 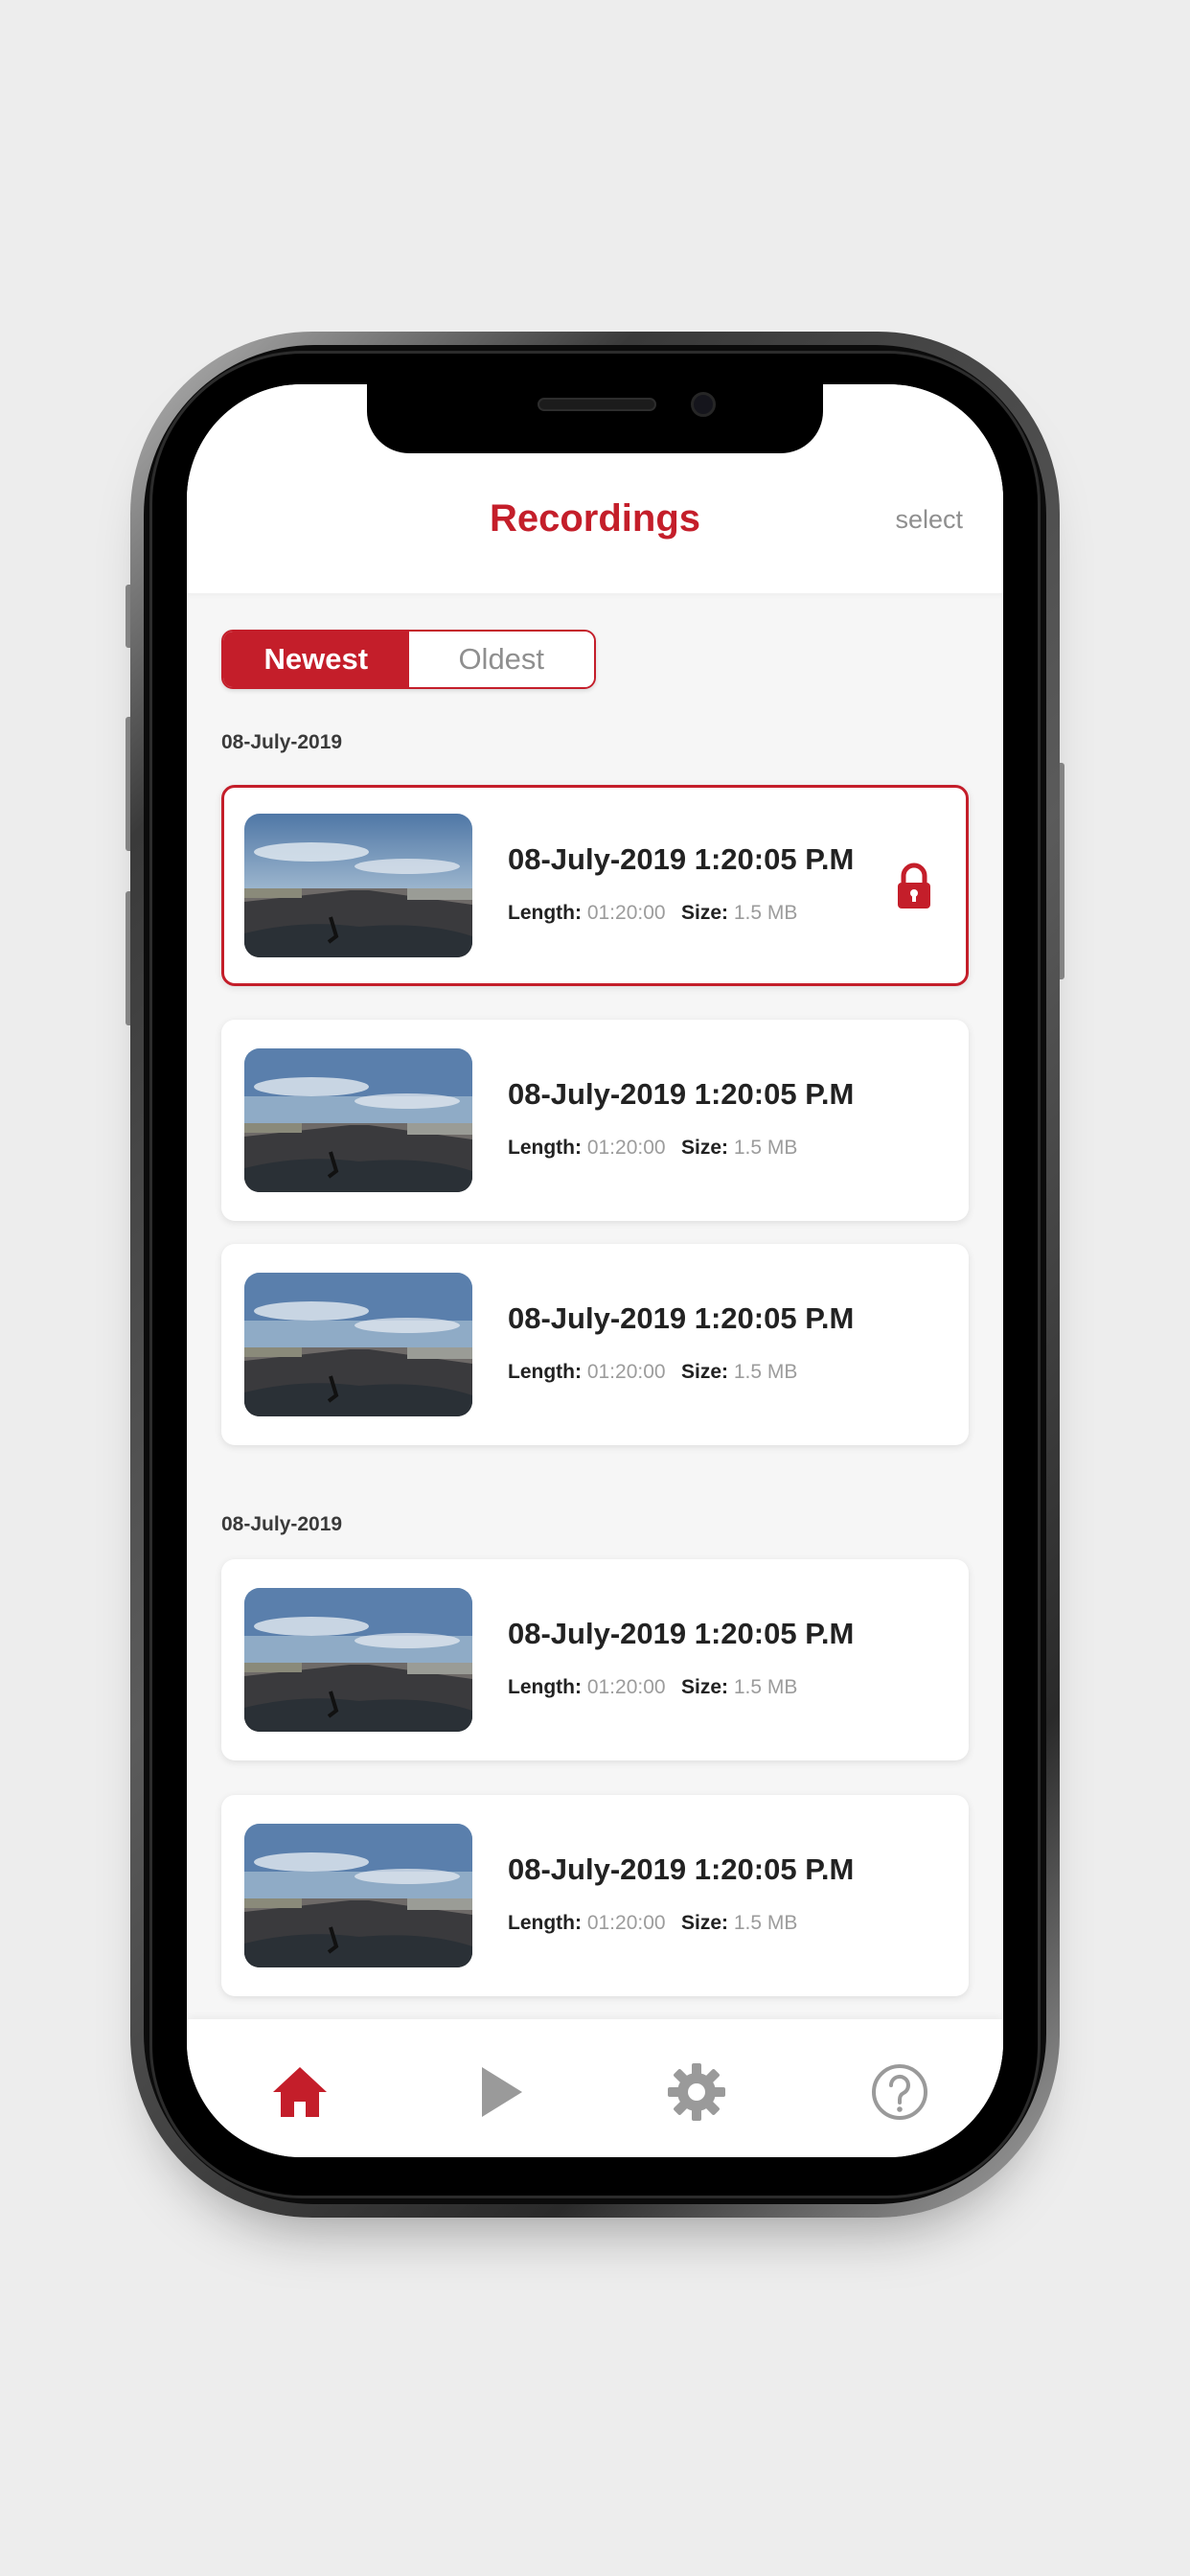 I want to click on sort-oldest-tab: Oldest, so click(x=501, y=659).